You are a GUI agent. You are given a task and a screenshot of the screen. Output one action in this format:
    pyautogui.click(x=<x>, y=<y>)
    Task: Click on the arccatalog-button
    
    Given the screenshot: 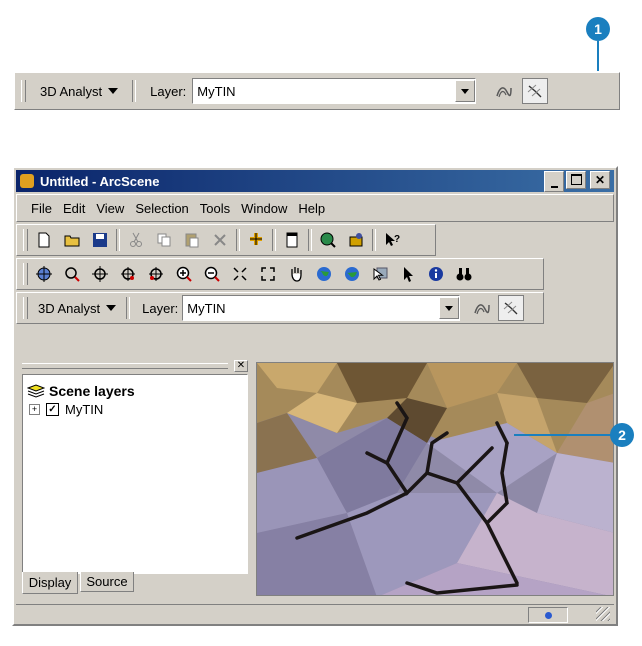 What is the action you would take?
    pyautogui.click(x=328, y=240)
    